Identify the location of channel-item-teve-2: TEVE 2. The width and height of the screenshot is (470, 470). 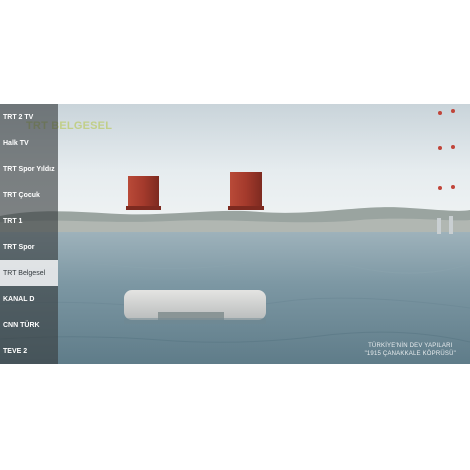
(29, 351).